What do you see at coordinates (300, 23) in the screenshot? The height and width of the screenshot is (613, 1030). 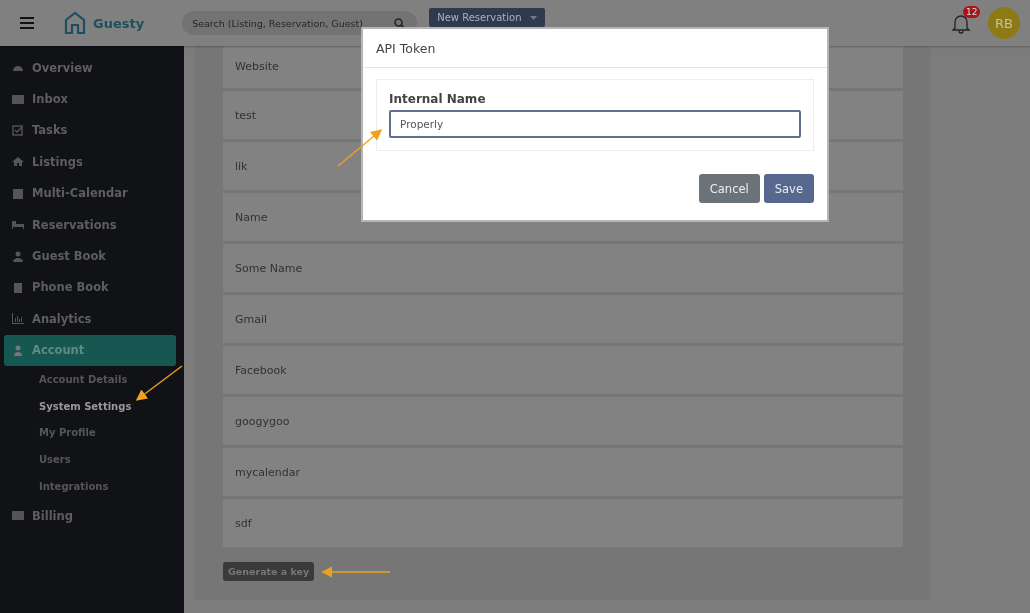 I see `search-field: Search (Listing, Reservation, Guest)` at bounding box center [300, 23].